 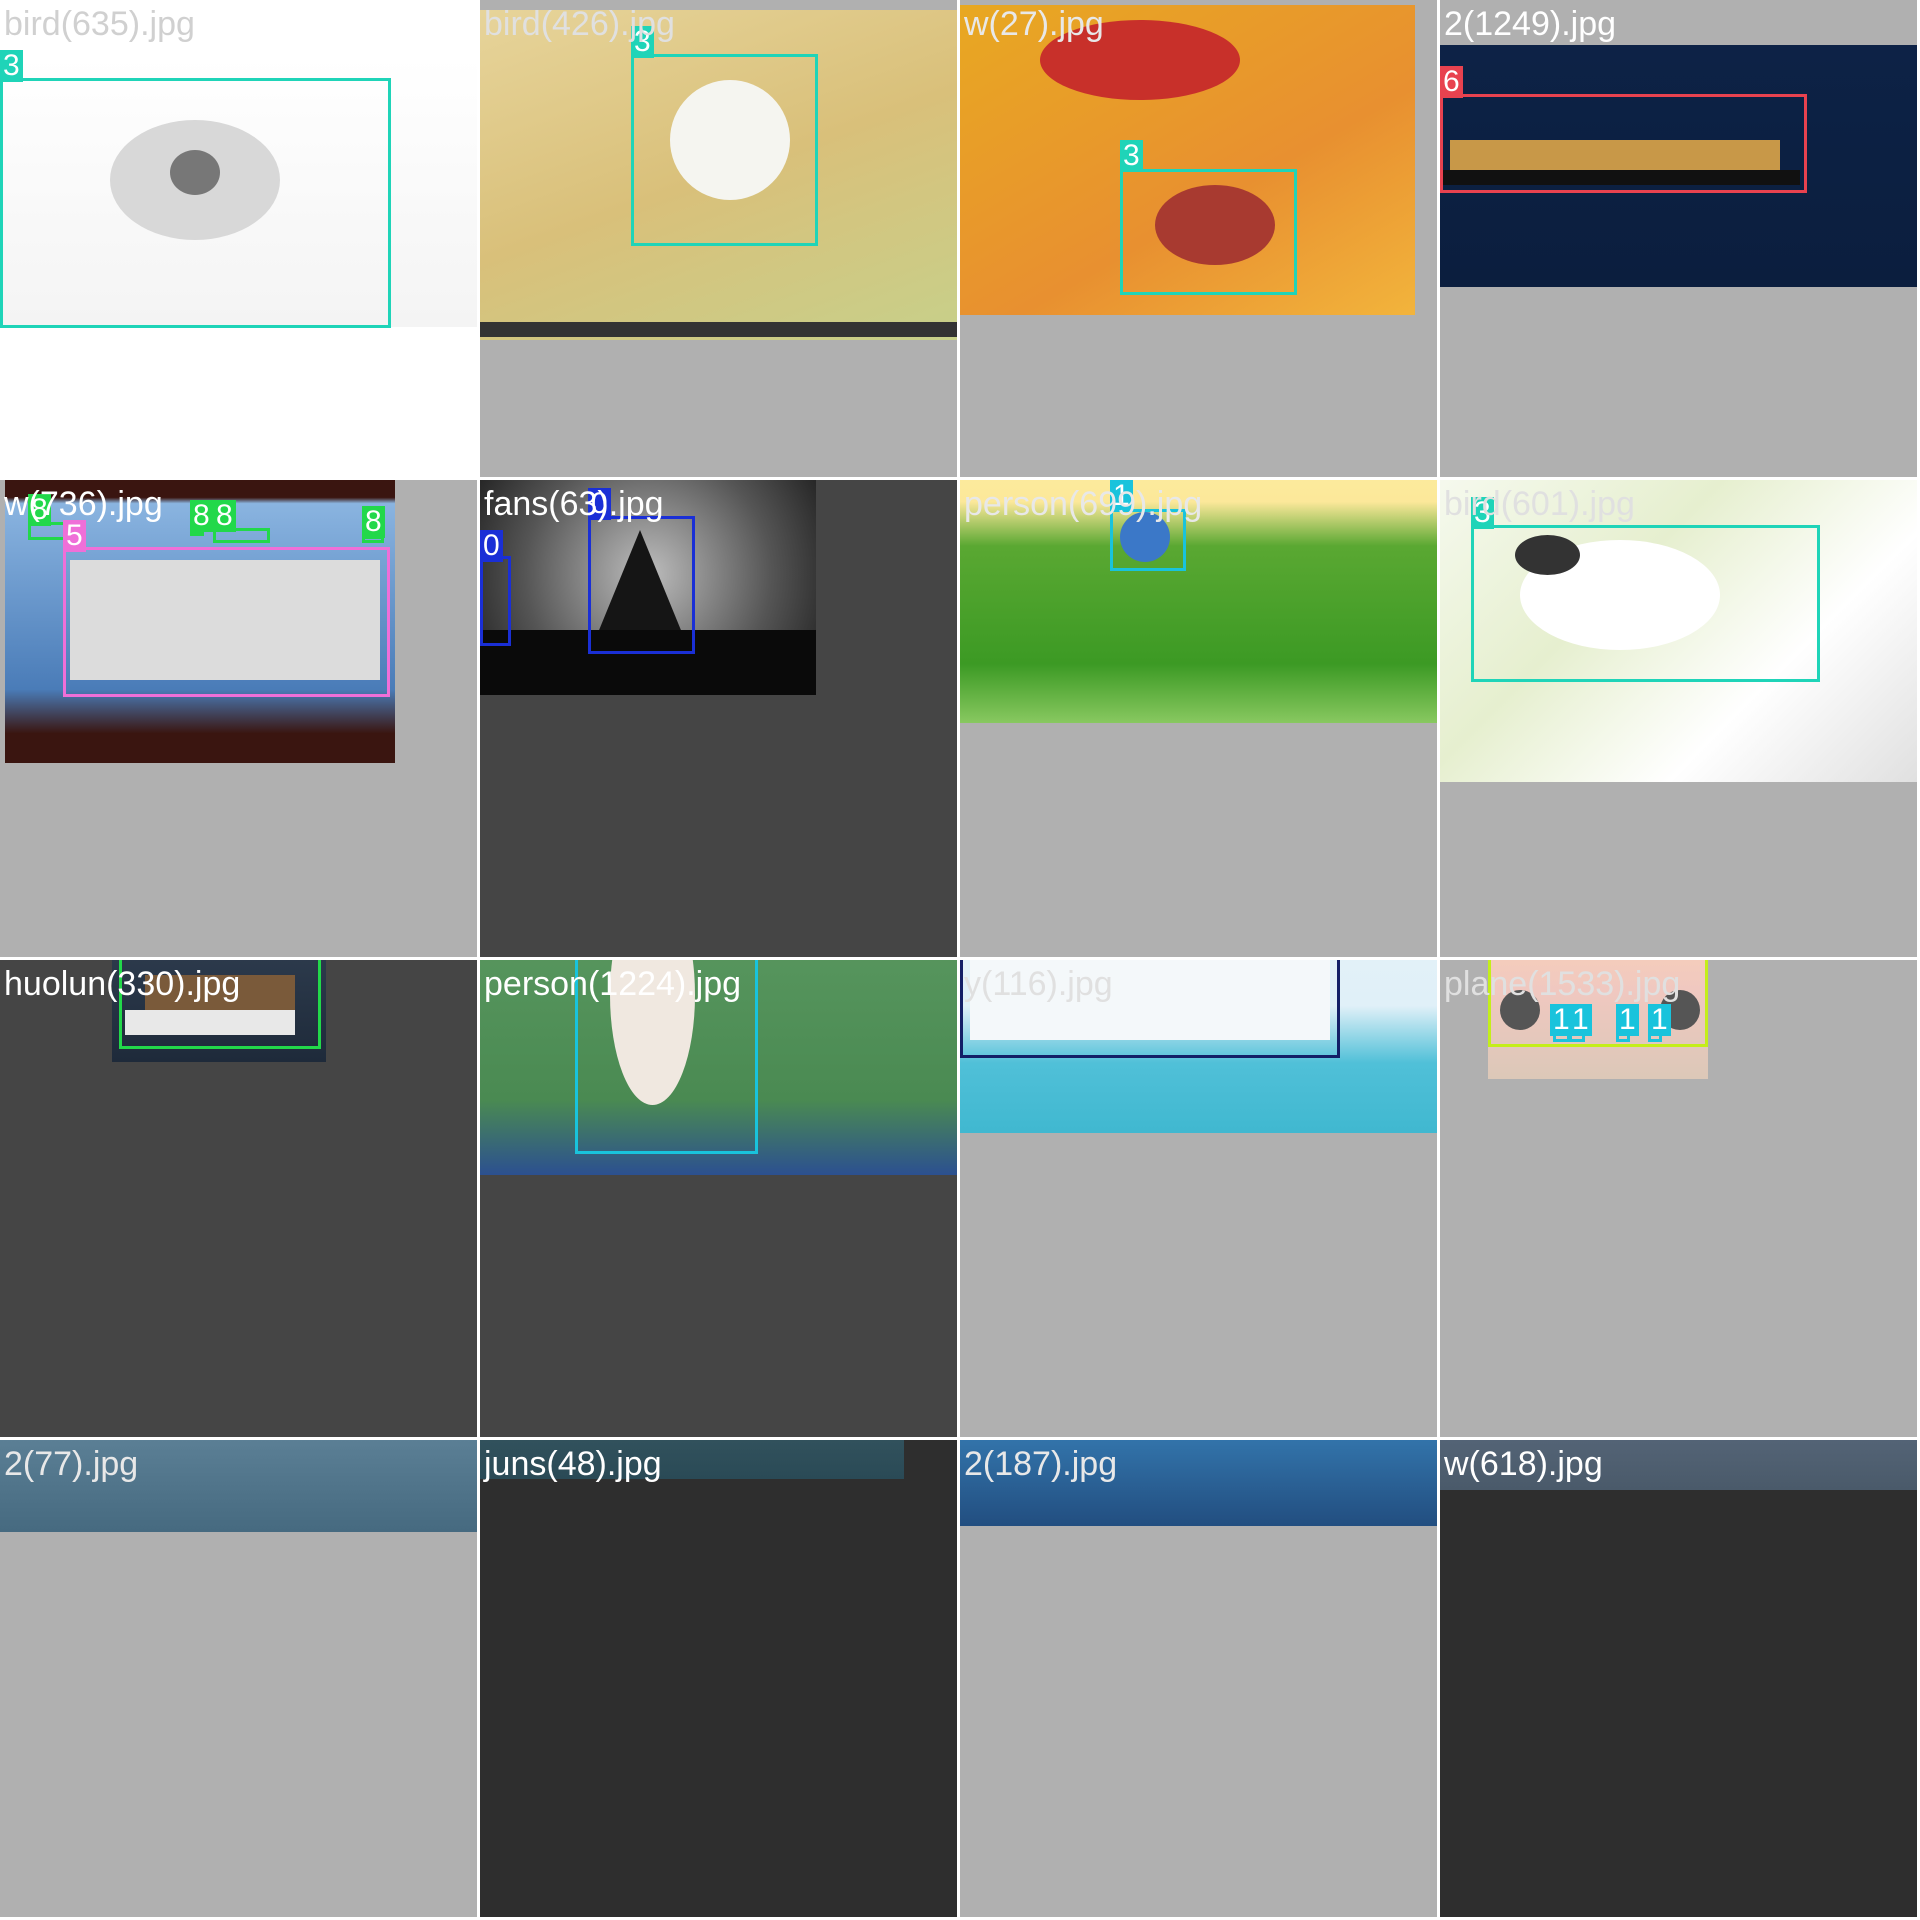 I want to click on class-label: 5, so click(x=74, y=536).